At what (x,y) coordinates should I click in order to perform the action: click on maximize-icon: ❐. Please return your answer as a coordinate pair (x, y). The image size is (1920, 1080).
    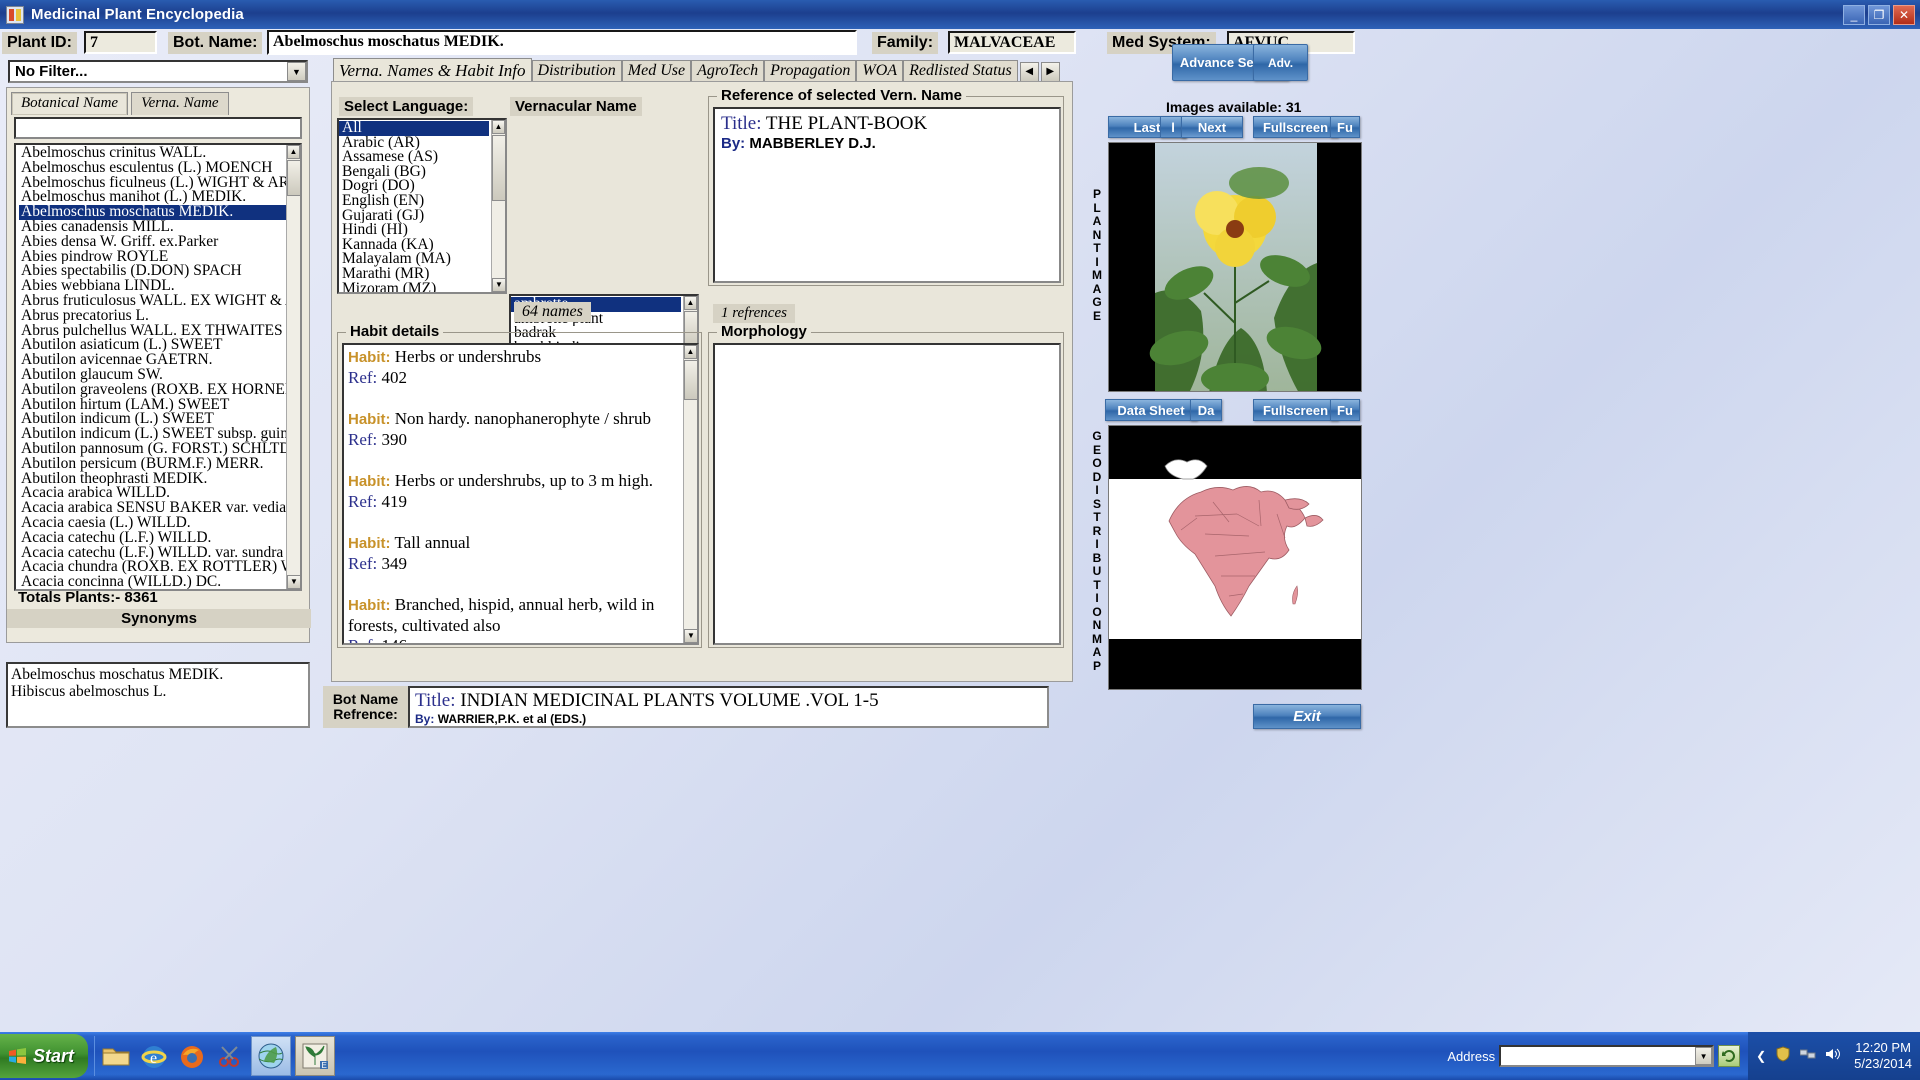
    Looking at the image, I should click on (1879, 14).